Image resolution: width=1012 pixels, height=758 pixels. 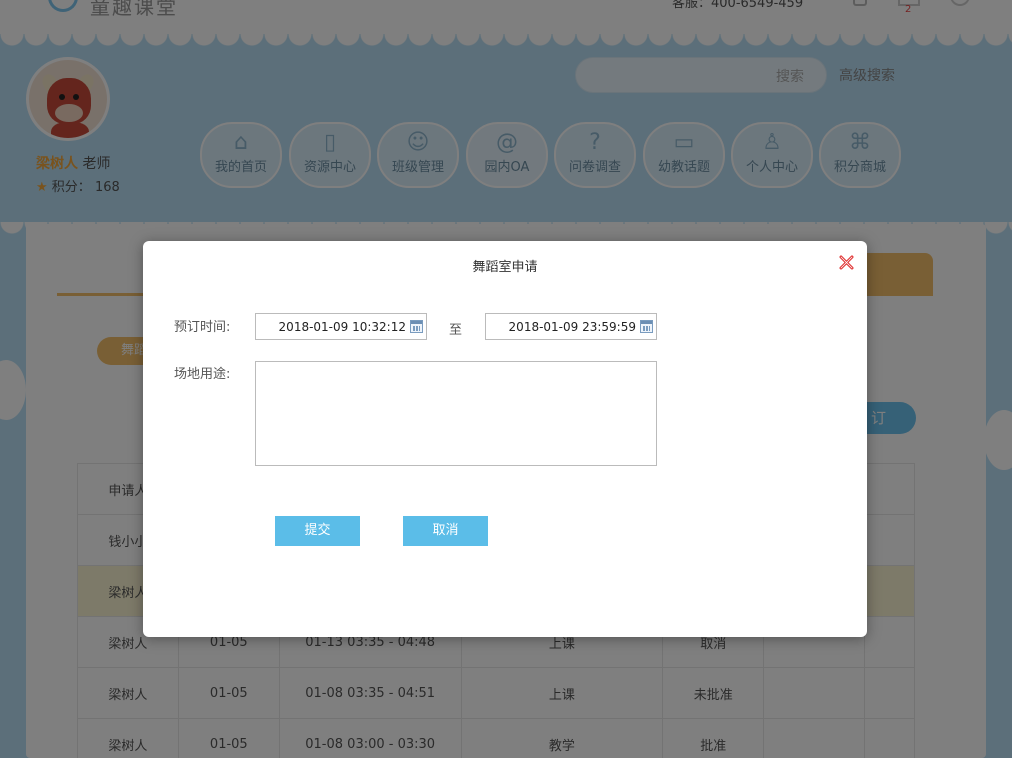 I want to click on submit-button: 提交, so click(x=317, y=531).